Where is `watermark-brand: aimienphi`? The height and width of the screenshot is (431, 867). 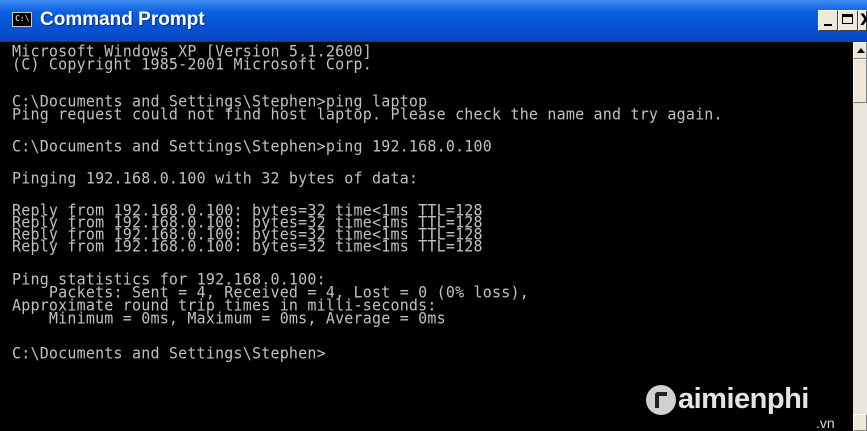
watermark-brand: aimienphi is located at coordinates (743, 399).